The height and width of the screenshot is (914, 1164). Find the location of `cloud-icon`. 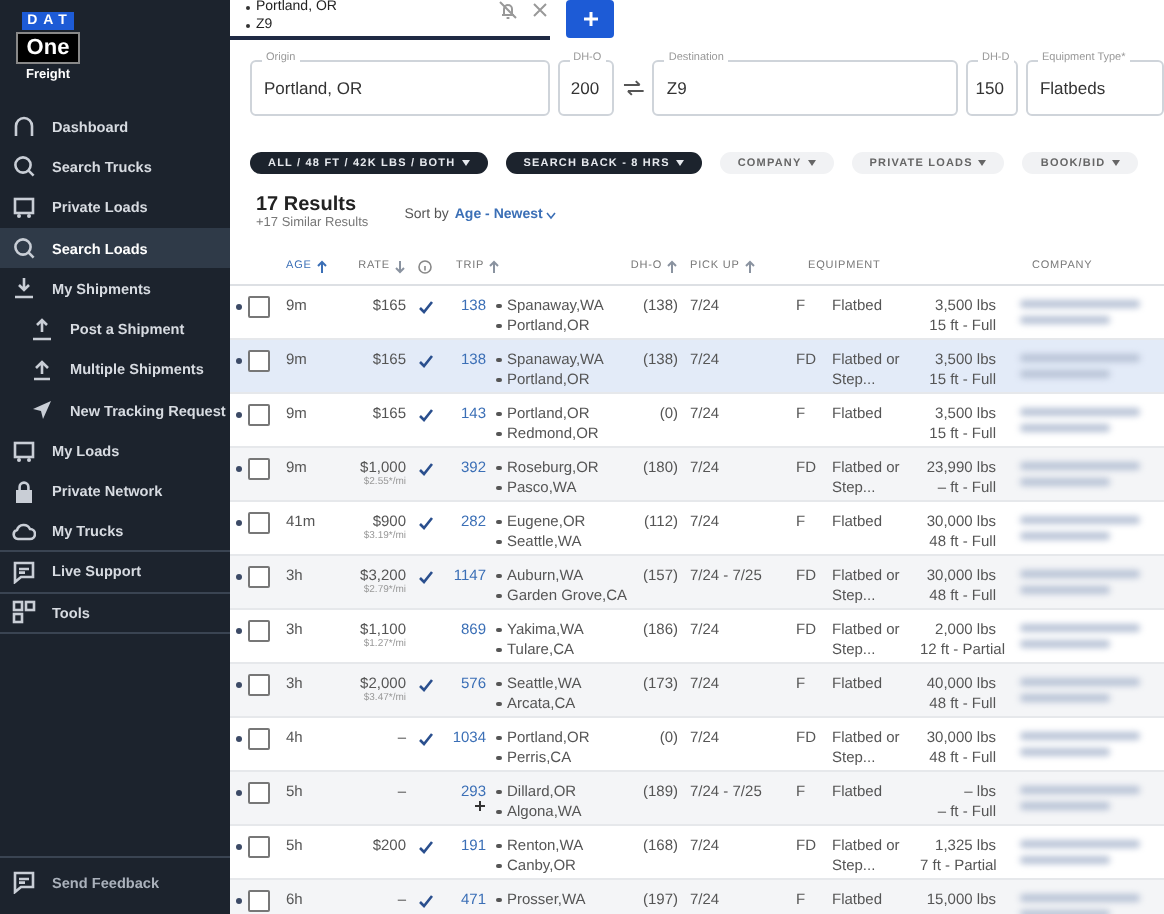

cloud-icon is located at coordinates (24, 531).